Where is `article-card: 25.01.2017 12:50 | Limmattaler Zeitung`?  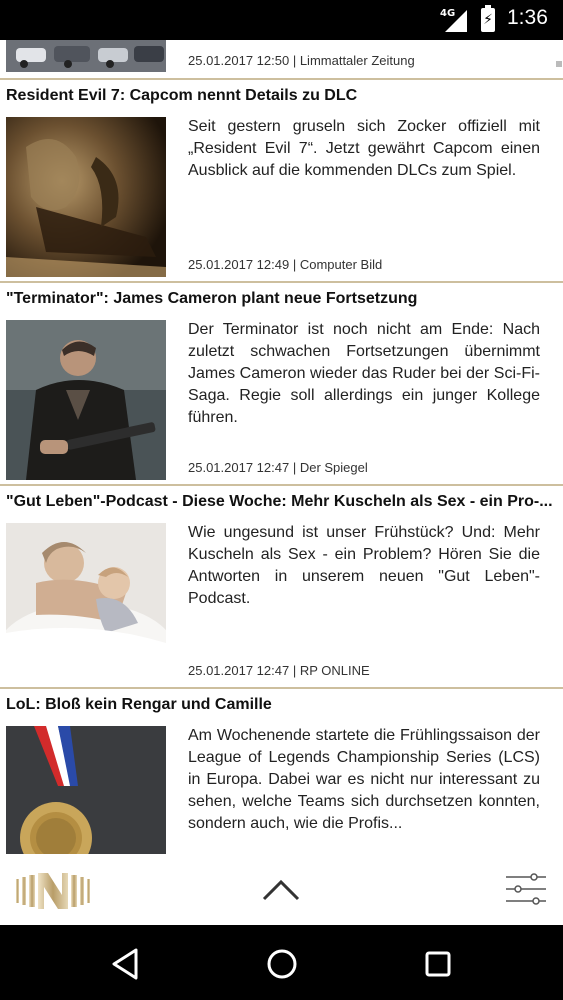 article-card: 25.01.2017 12:50 | Limmattaler Zeitung is located at coordinates (281, 60).